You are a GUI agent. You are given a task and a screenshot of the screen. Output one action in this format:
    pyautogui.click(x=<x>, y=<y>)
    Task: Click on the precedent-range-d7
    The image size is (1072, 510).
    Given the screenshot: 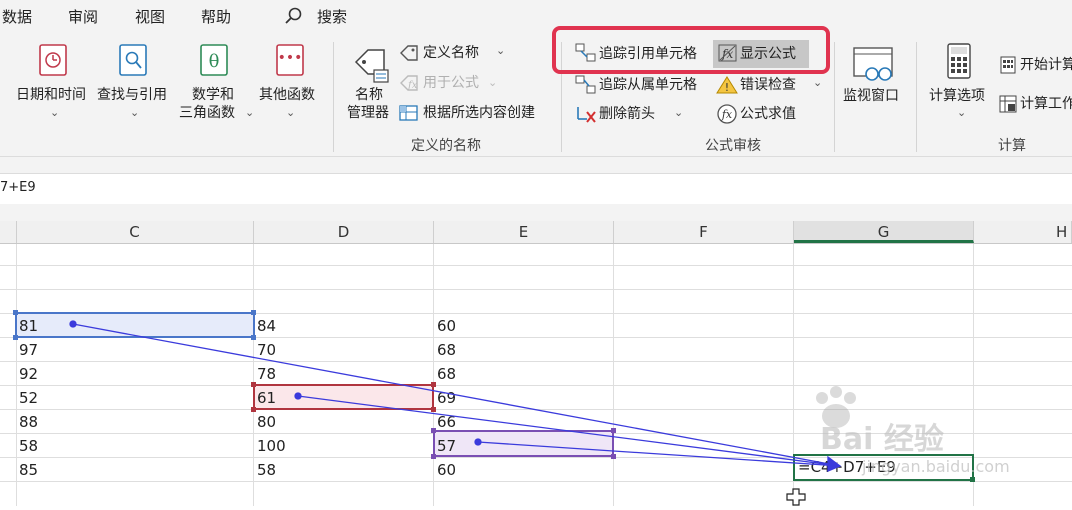 What is the action you would take?
    pyautogui.click(x=343, y=397)
    